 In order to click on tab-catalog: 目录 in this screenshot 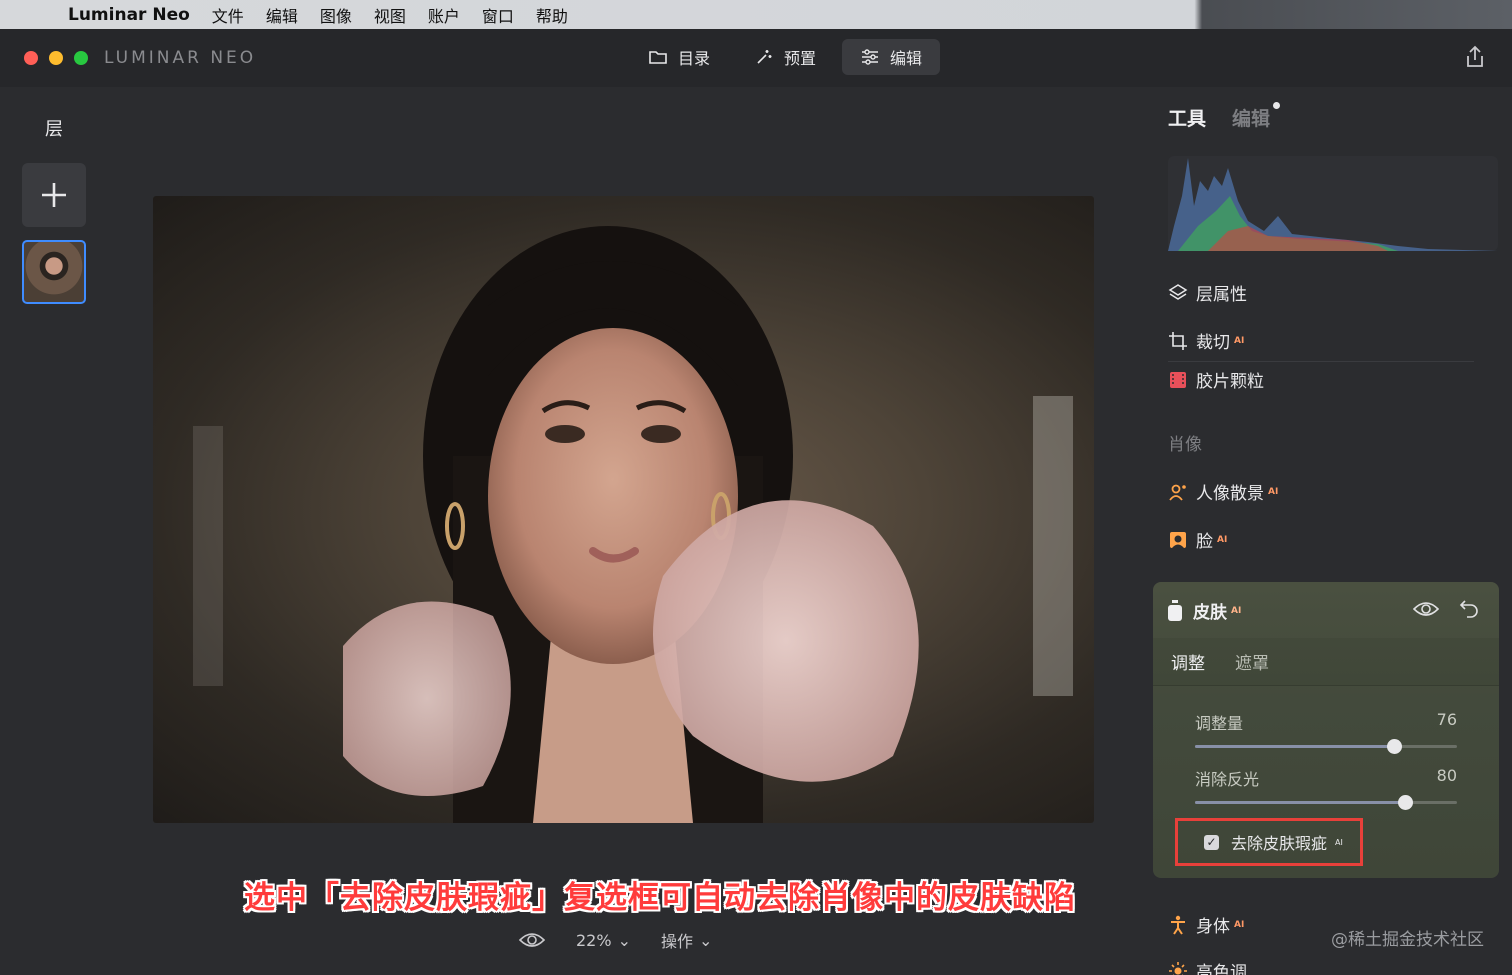, I will do `click(679, 57)`.